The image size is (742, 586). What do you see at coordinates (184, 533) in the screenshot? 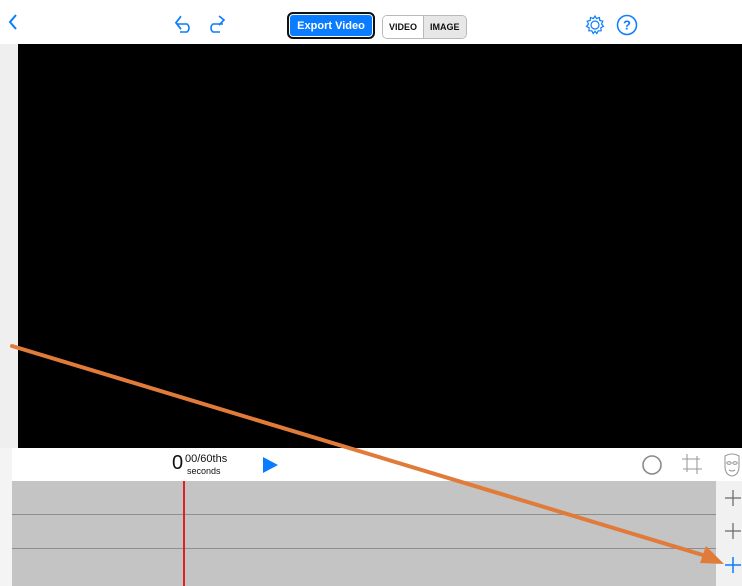
I see `playhead` at bounding box center [184, 533].